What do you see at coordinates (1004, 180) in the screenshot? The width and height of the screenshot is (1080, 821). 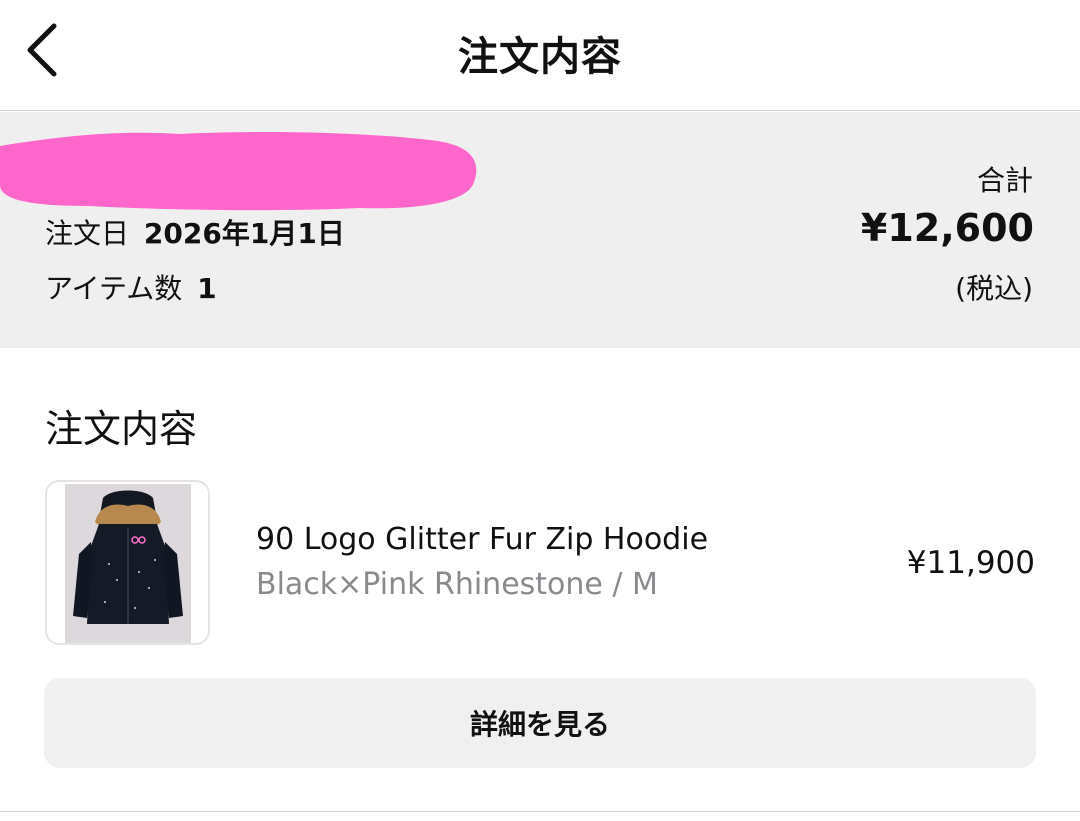 I see `total-label: 合計` at bounding box center [1004, 180].